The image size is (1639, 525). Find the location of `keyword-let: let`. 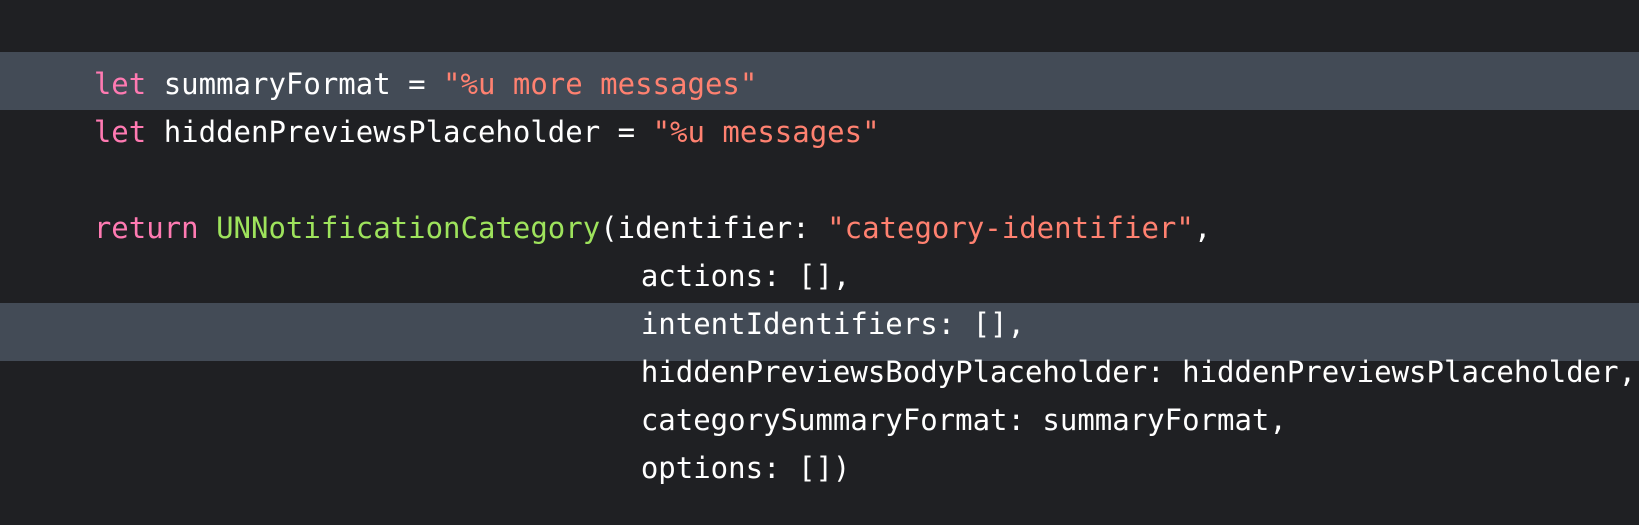

keyword-let: let is located at coordinates (120, 132).